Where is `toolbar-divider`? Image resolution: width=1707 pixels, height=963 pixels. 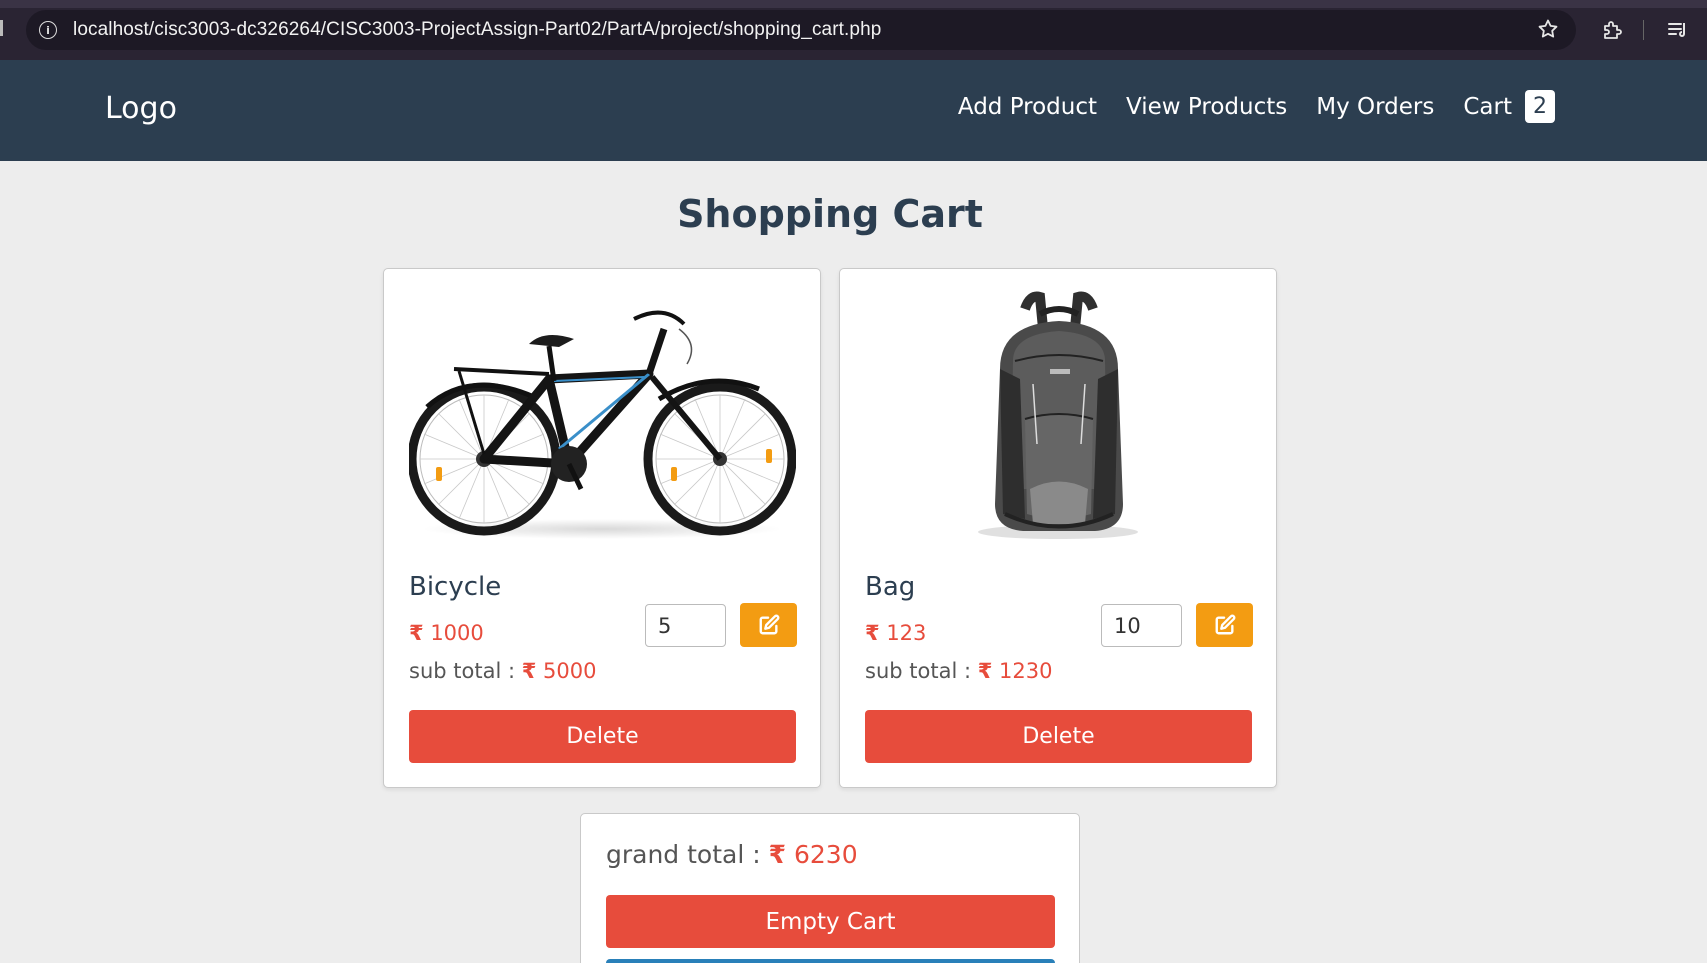
toolbar-divider is located at coordinates (1643, 30).